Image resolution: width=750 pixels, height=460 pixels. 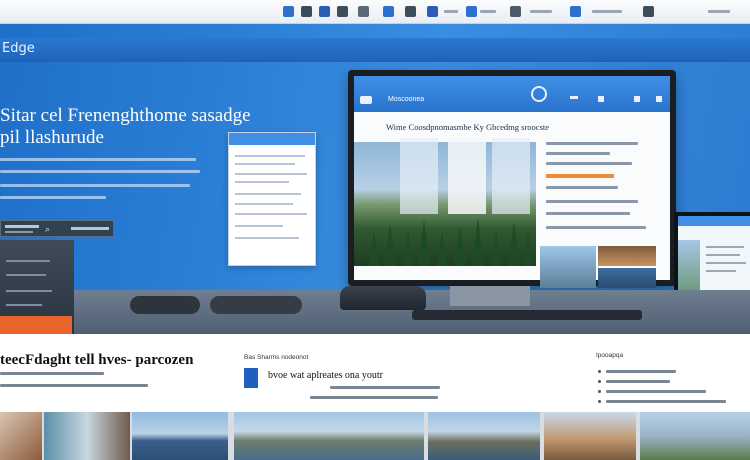 I want to click on sidebar-heading: Ipooapqa, so click(x=610, y=355).